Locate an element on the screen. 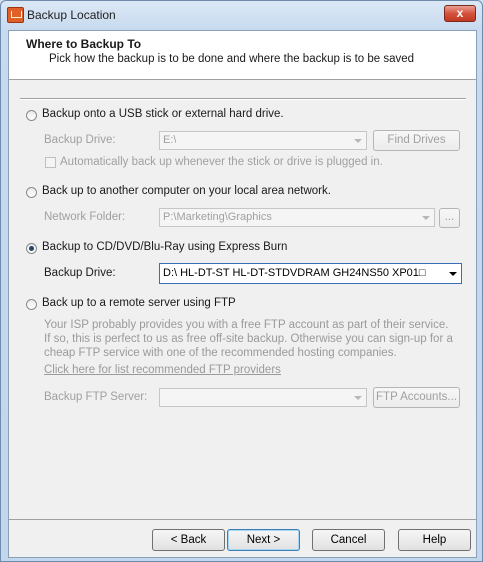  network-folder-label: Network Folder: is located at coordinates (85, 217).